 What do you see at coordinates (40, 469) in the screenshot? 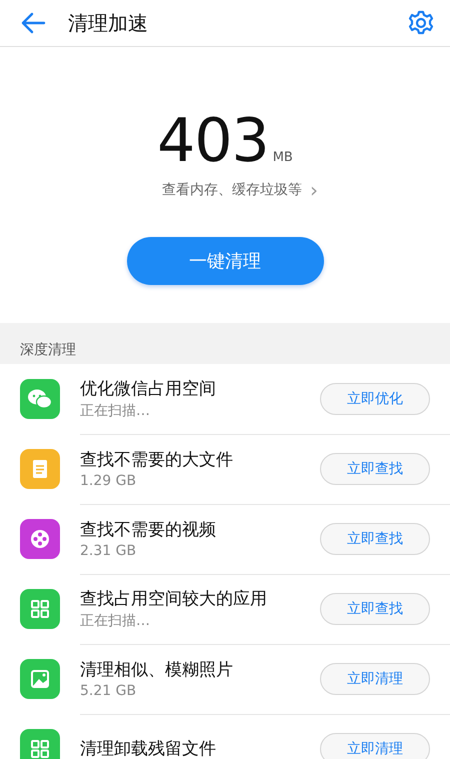
I see `document-icon` at bounding box center [40, 469].